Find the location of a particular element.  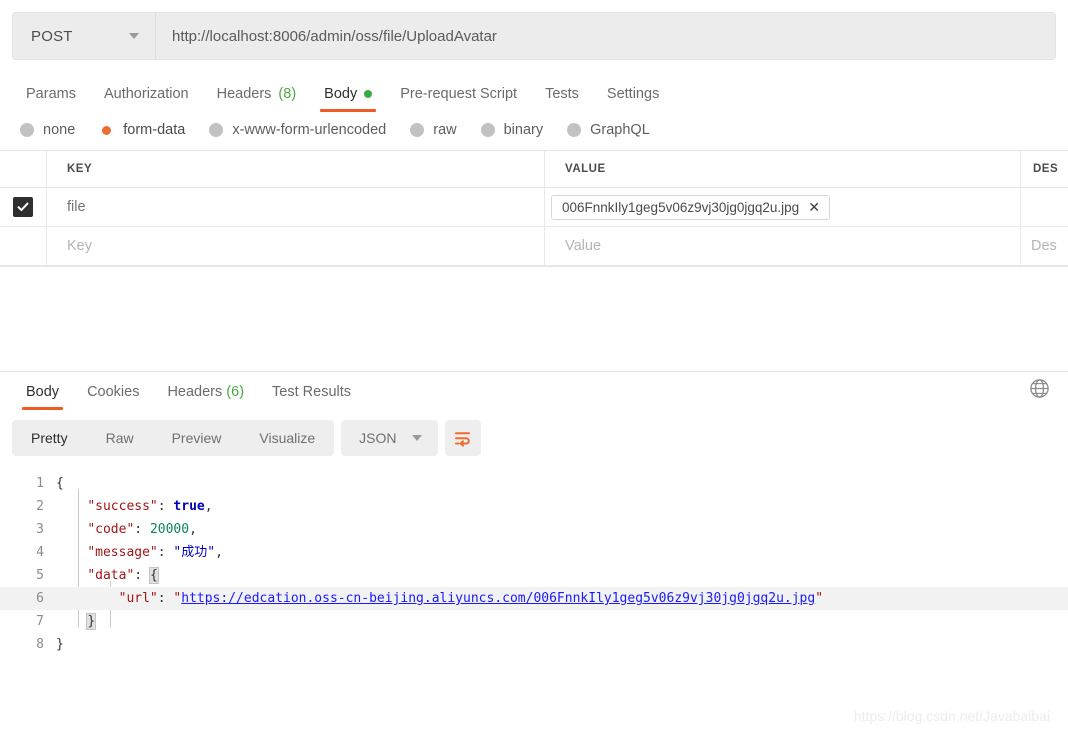

tab-authorization: Authorization is located at coordinates (146, 99).